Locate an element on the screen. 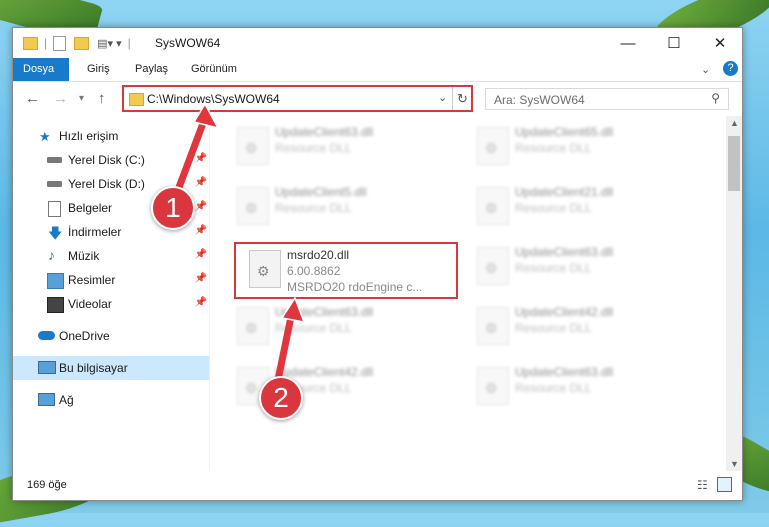 The width and height of the screenshot is (769, 527). address-path: C:\Windows\SysWOW64 is located at coordinates (213, 99).